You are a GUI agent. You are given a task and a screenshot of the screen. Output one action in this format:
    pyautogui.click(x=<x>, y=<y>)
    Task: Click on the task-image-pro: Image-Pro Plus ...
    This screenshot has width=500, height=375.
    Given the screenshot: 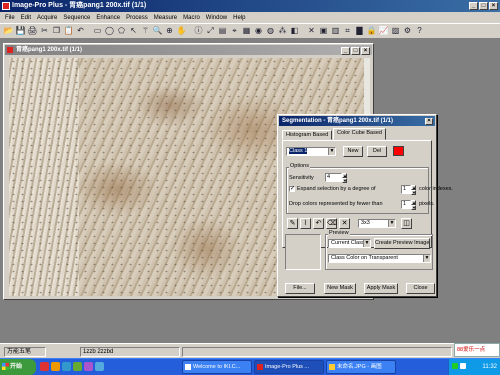 What is the action you would take?
    pyautogui.click(x=289, y=367)
    